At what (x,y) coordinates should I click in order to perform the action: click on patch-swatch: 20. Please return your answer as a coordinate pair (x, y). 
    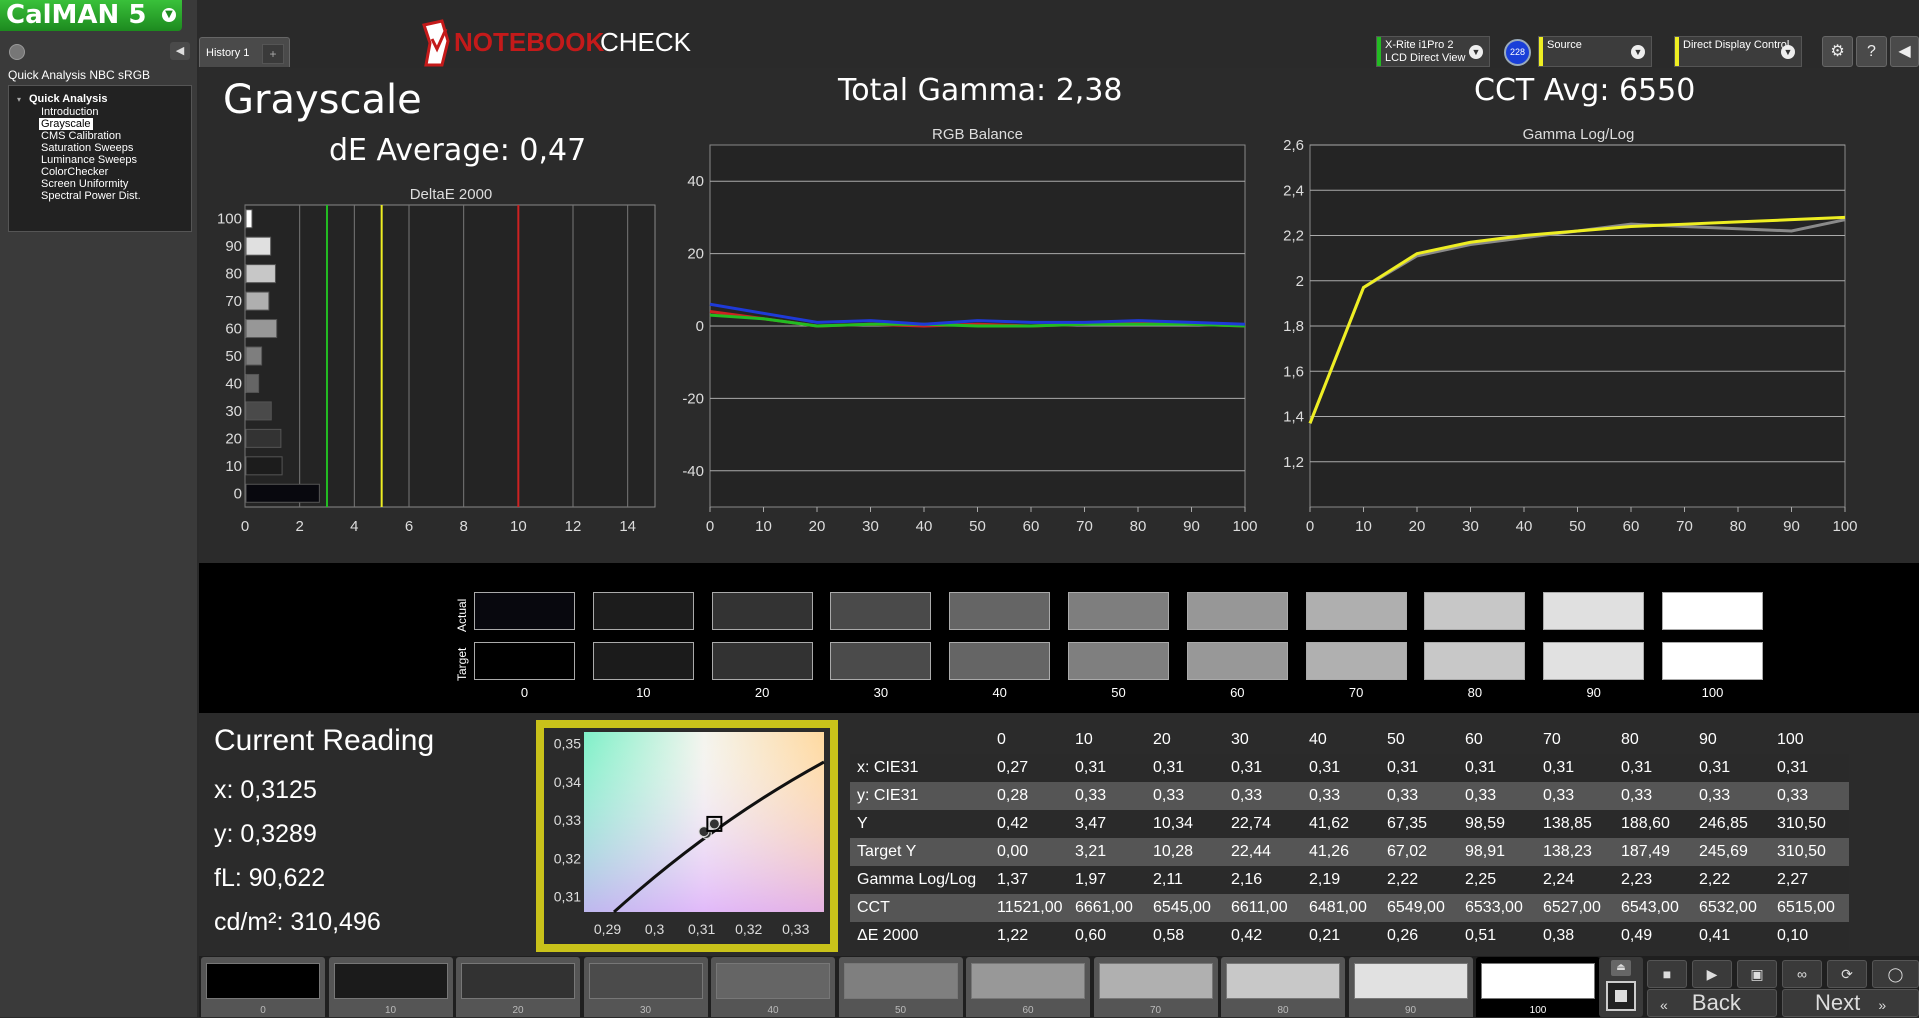
    Looking at the image, I should click on (518, 987).